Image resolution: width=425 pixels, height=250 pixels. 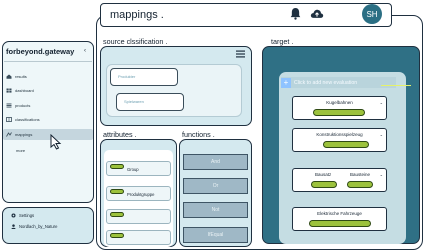 What do you see at coordinates (317, 13) in the screenshot?
I see `cloud-upload-icon` at bounding box center [317, 13].